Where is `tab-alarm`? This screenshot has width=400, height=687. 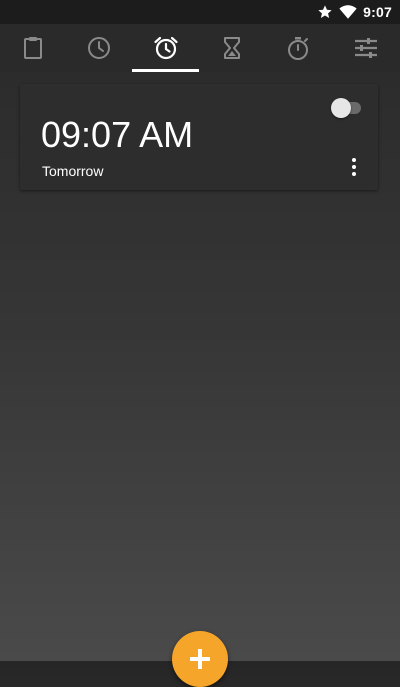
tab-alarm is located at coordinates (165, 48).